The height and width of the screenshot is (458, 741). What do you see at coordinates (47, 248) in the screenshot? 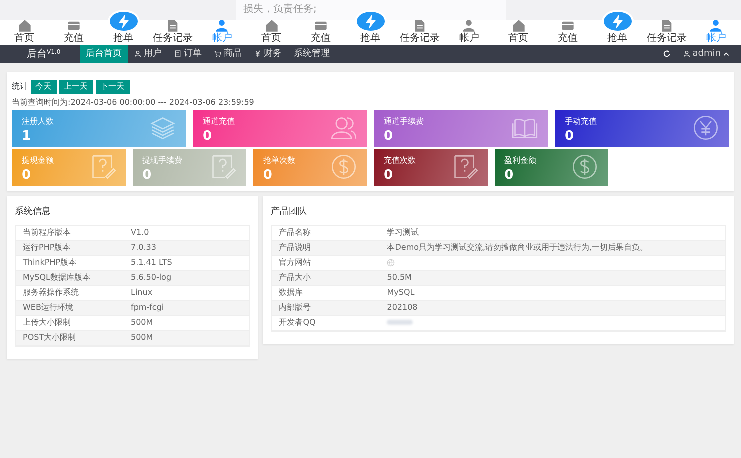
I see `info-label: 运行PHP版本` at bounding box center [47, 248].